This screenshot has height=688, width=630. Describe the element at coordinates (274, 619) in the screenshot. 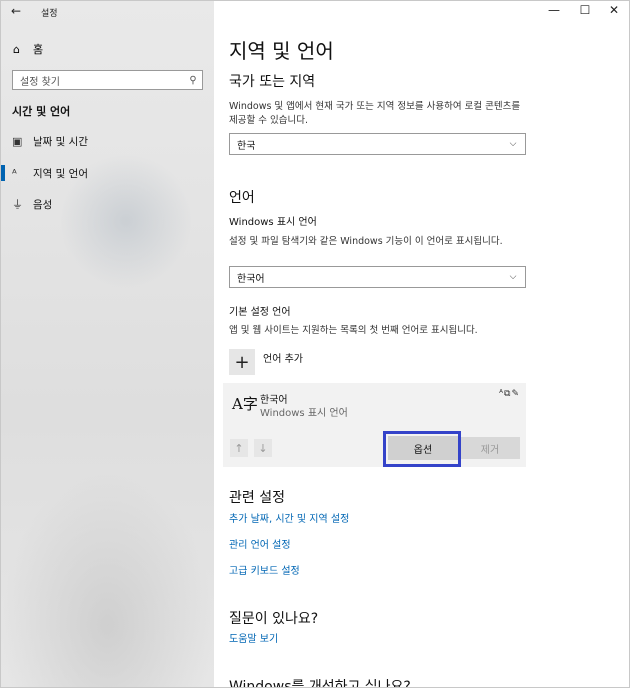

I see `question-heading: 질문이 있나요?` at that location.